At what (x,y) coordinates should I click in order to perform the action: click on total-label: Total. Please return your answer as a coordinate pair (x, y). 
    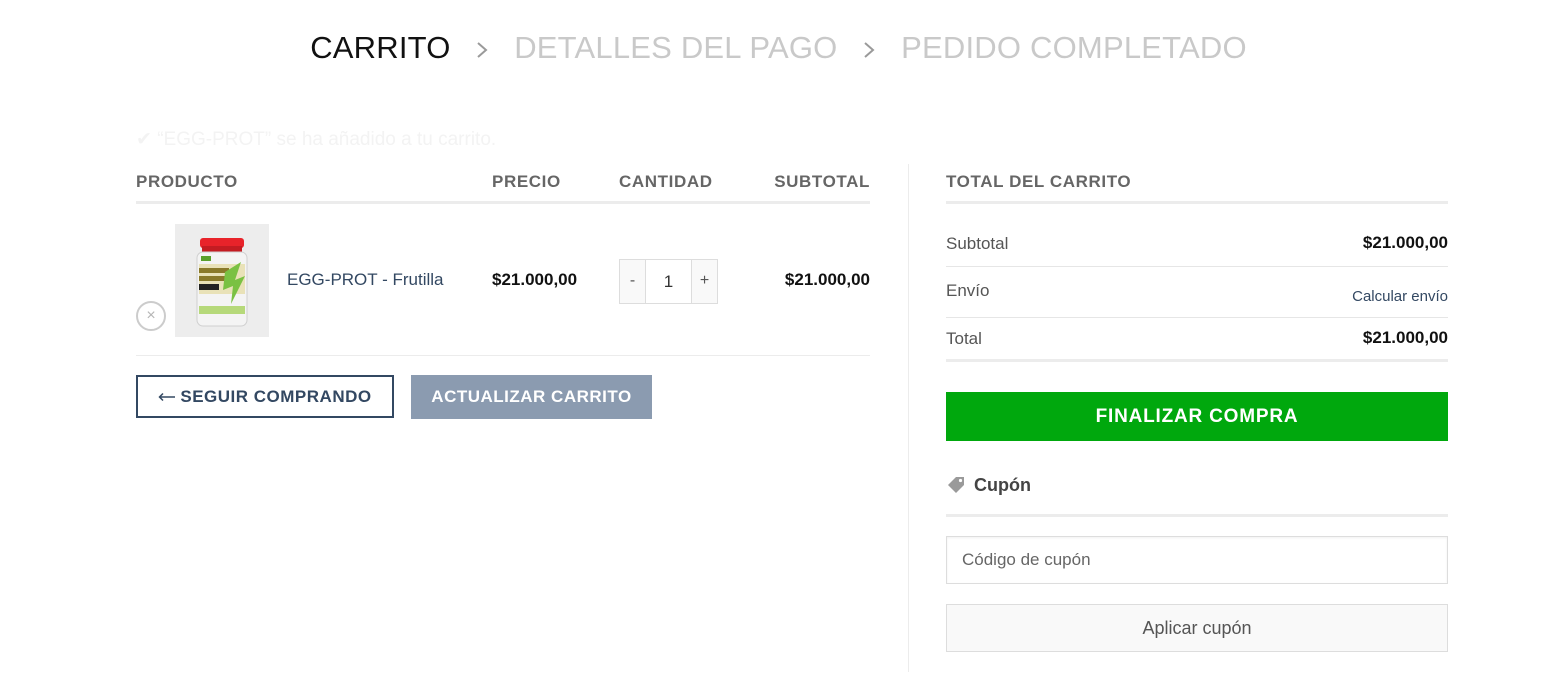
    Looking at the image, I should click on (964, 338).